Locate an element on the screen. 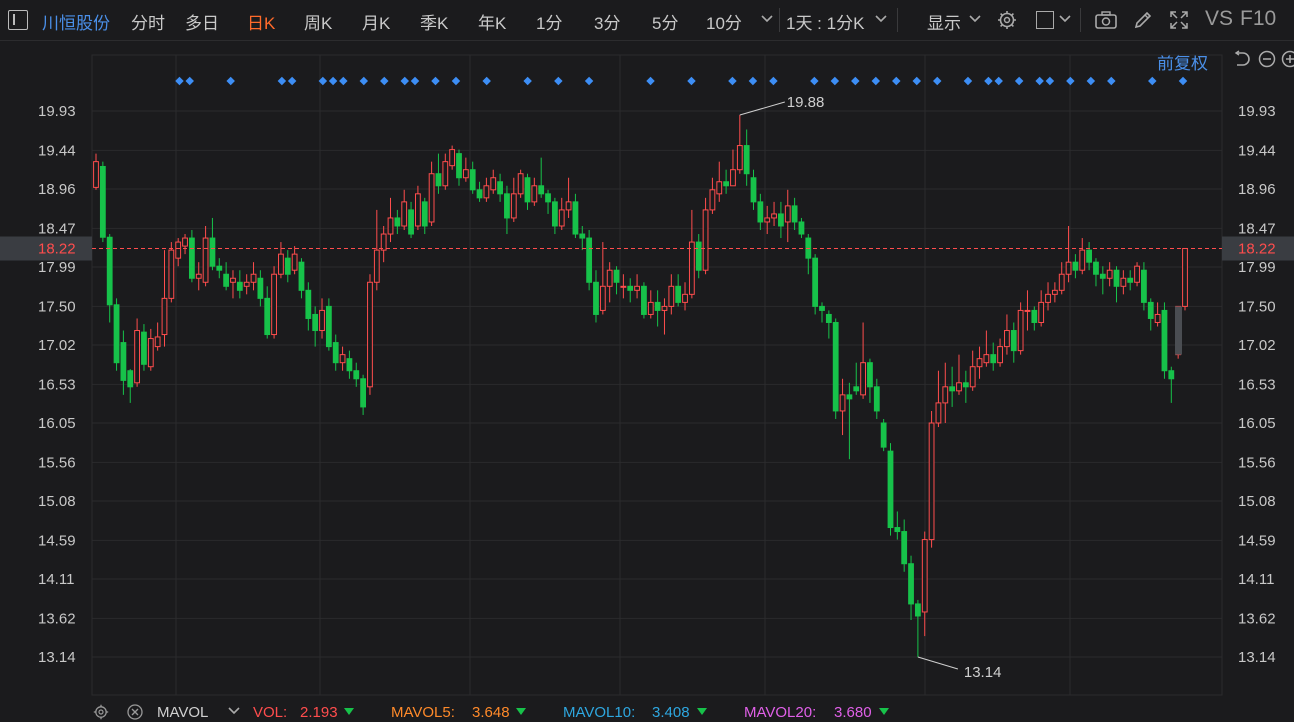 Image resolution: width=1294 pixels, height=722 pixels. close-icon is located at coordinates (135, 712).